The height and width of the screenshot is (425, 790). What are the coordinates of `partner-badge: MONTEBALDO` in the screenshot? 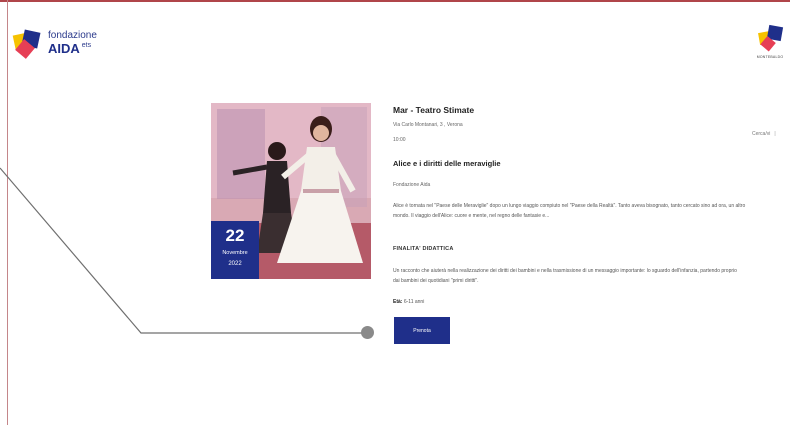 It's located at (770, 43).